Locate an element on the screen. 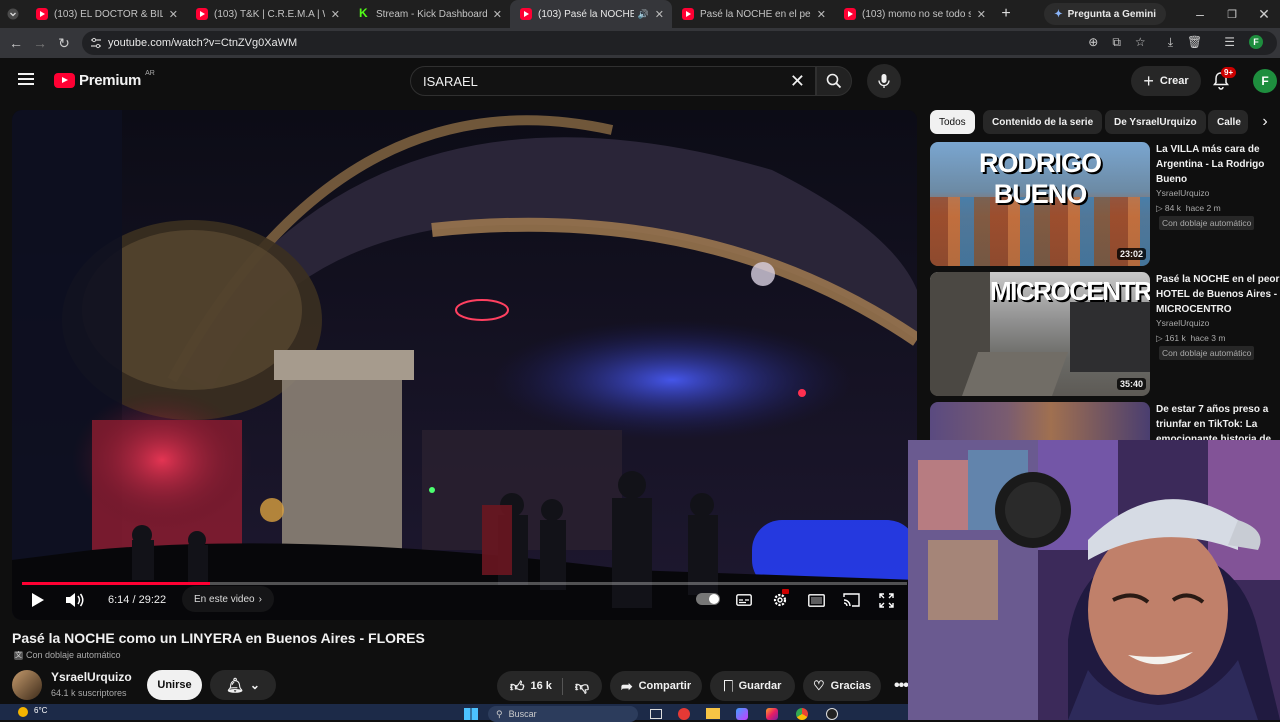 This screenshot has width=1280, height=722. speaker-icon: 🔊 is located at coordinates (643, 14).